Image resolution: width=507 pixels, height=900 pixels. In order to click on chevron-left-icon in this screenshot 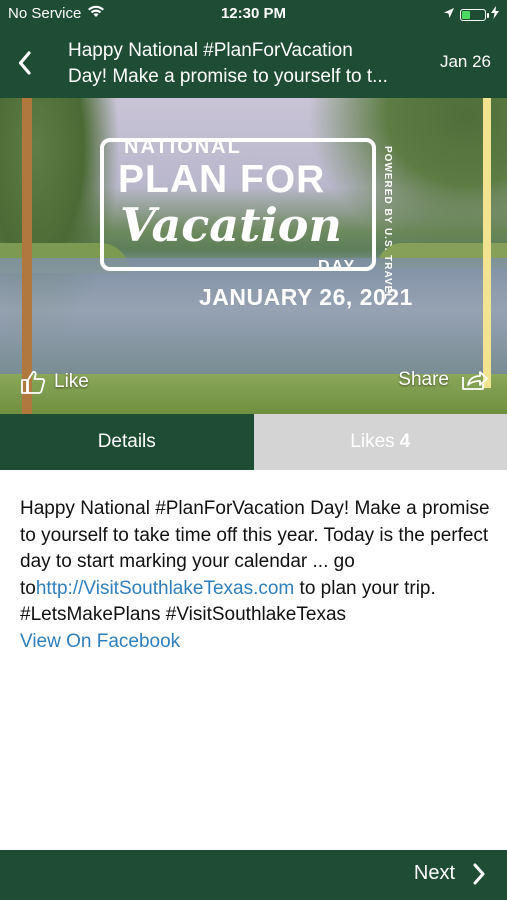, I will do `click(24, 63)`.